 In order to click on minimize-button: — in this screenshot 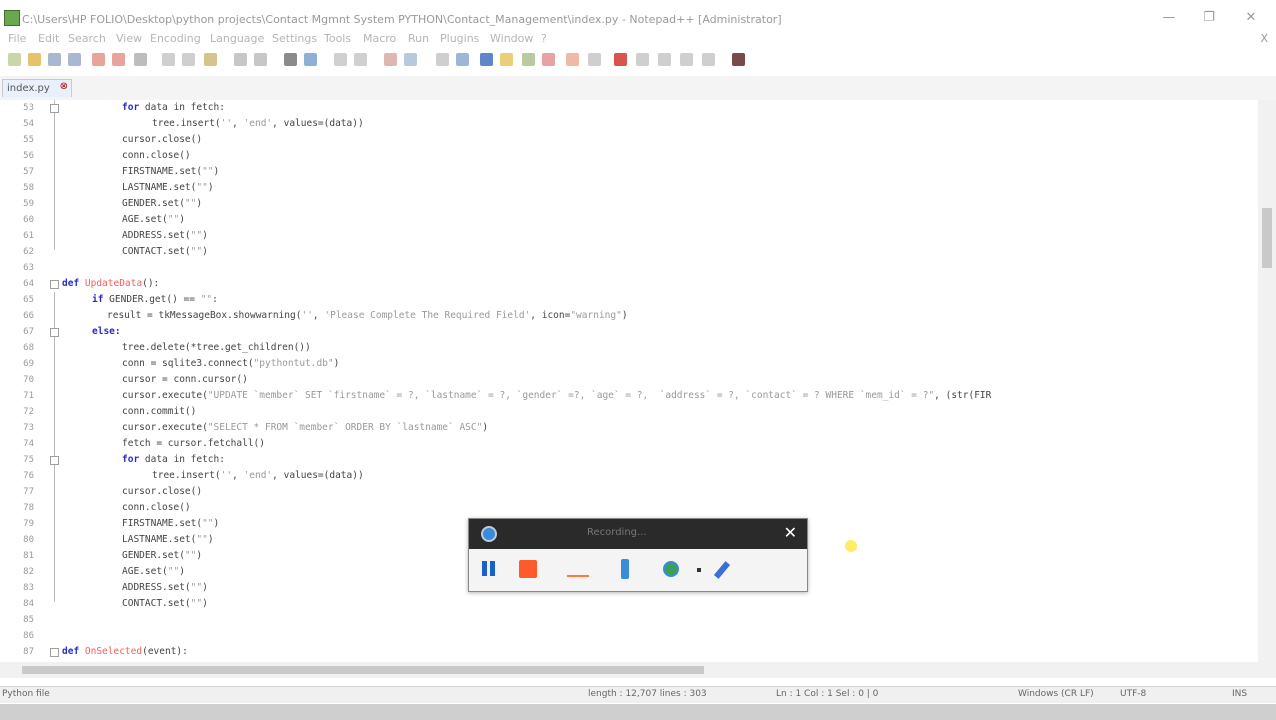, I will do `click(1169, 18)`.